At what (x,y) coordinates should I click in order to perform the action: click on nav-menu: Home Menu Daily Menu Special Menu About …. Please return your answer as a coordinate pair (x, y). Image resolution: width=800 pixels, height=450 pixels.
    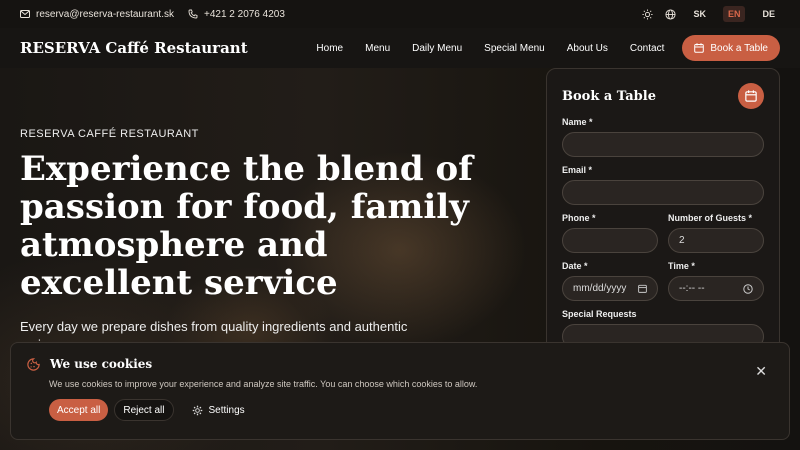
    Looking at the image, I should click on (537, 48).